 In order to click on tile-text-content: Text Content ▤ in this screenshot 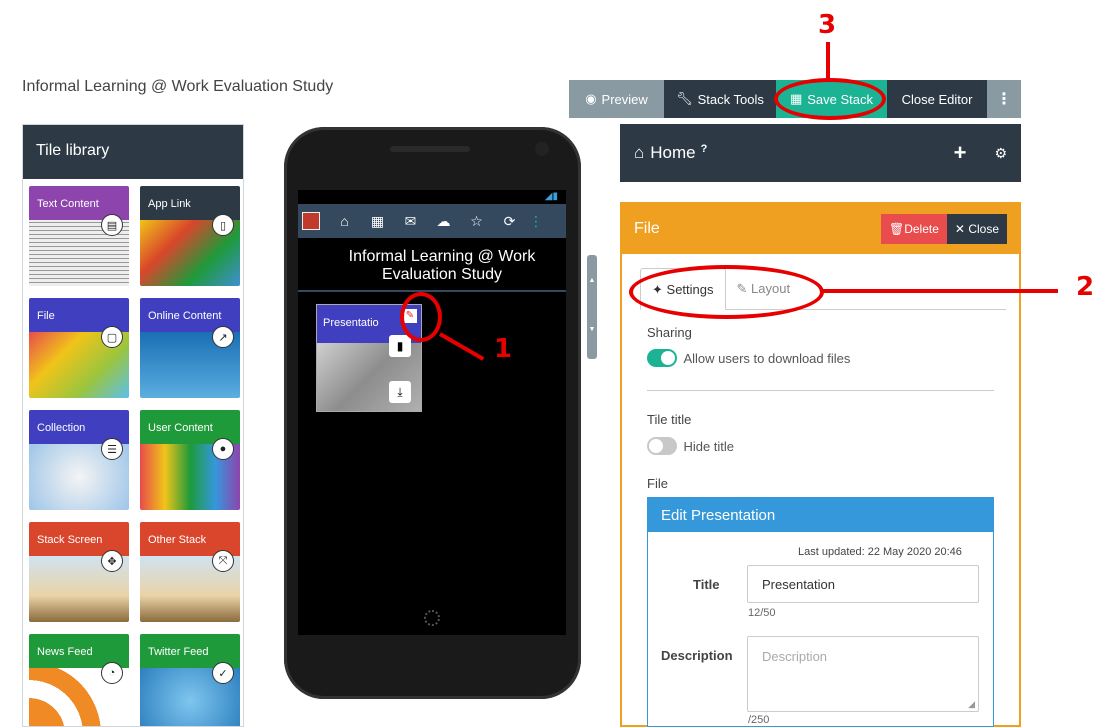, I will do `click(79, 236)`.